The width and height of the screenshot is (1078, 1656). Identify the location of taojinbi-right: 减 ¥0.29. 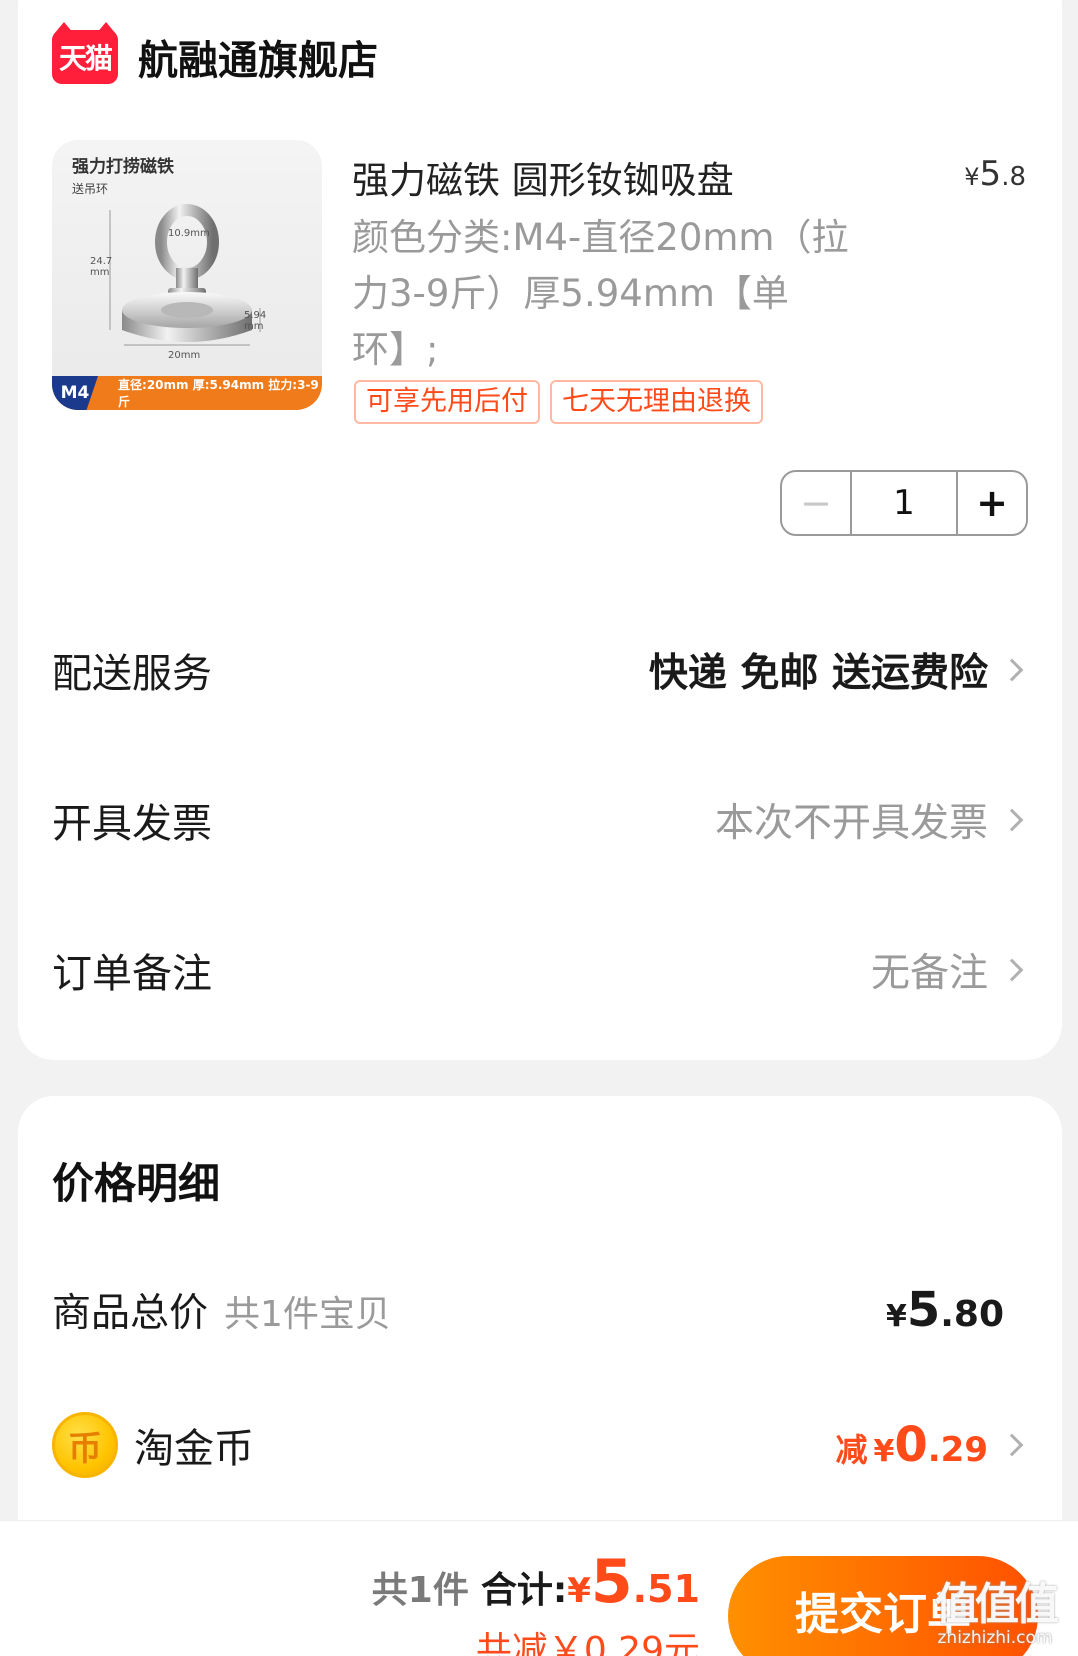
(930, 1445).